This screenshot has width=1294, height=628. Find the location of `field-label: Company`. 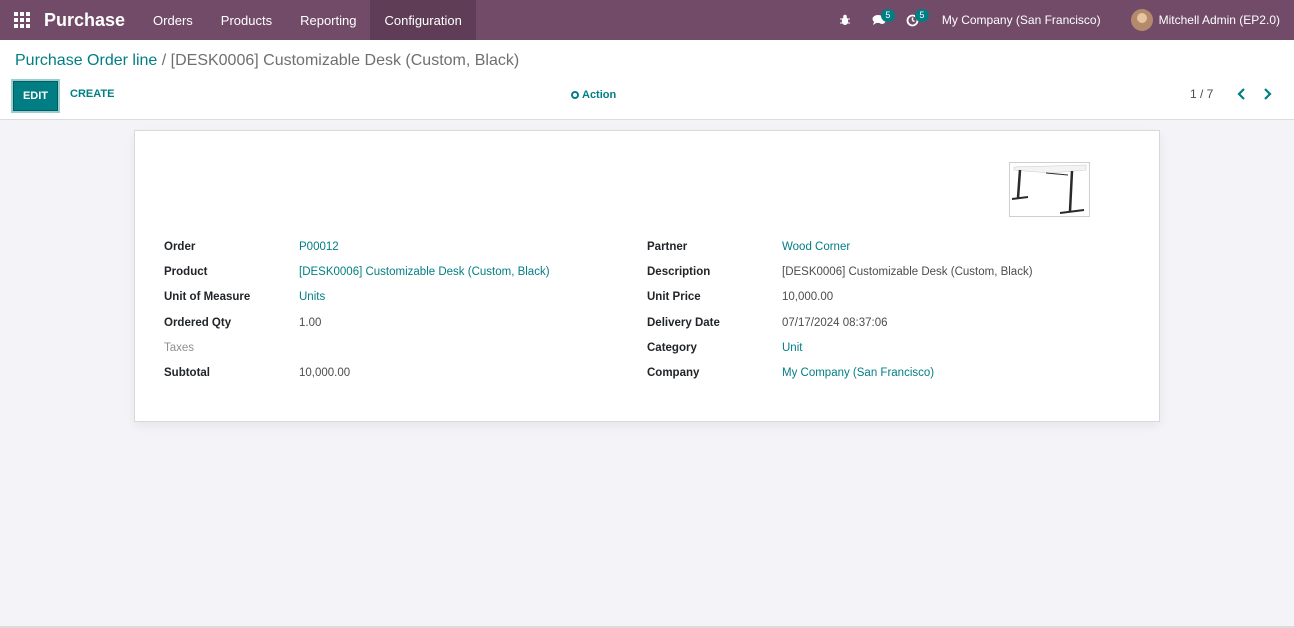

field-label: Company is located at coordinates (673, 373).